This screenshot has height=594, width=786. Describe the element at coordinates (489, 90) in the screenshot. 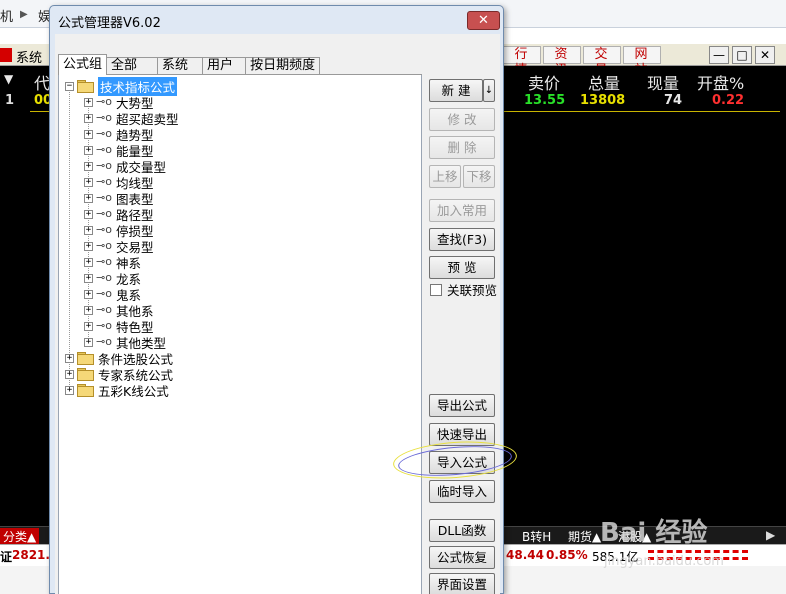

I see `new-dropdown-icon: ↓` at that location.